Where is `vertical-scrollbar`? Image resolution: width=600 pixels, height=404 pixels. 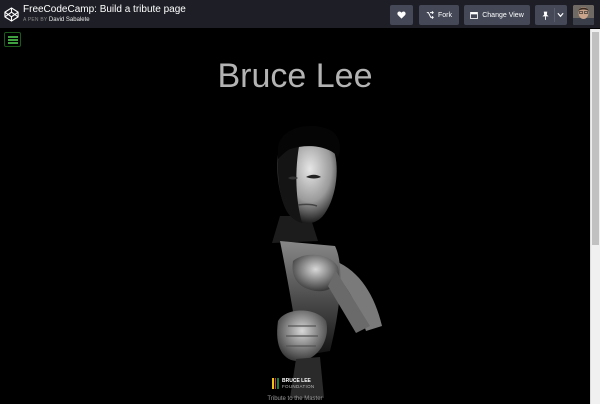 vertical-scrollbar is located at coordinates (595, 216).